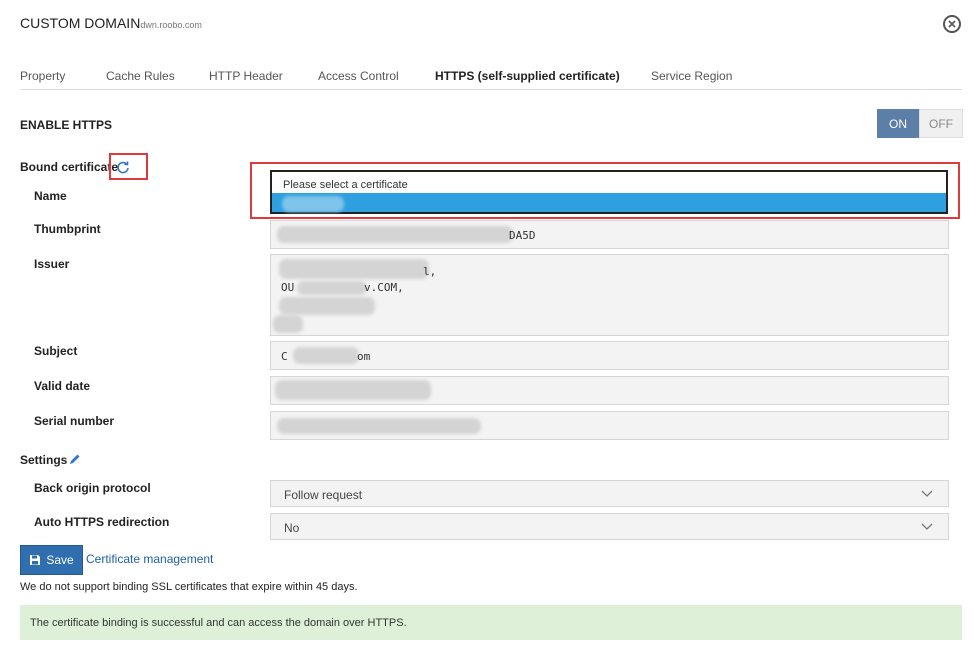 This screenshot has height=654, width=974. What do you see at coordinates (609, 295) in the screenshot?
I see `issuer-field: l, OU v.COM,` at bounding box center [609, 295].